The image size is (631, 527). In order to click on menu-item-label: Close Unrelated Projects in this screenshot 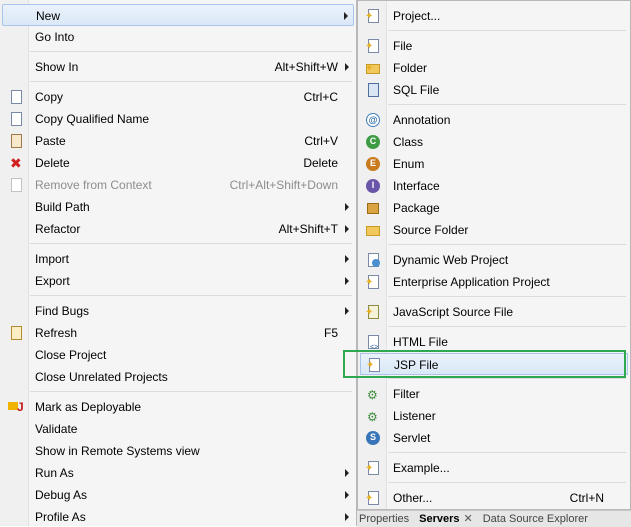, I will do `click(101, 377)`.